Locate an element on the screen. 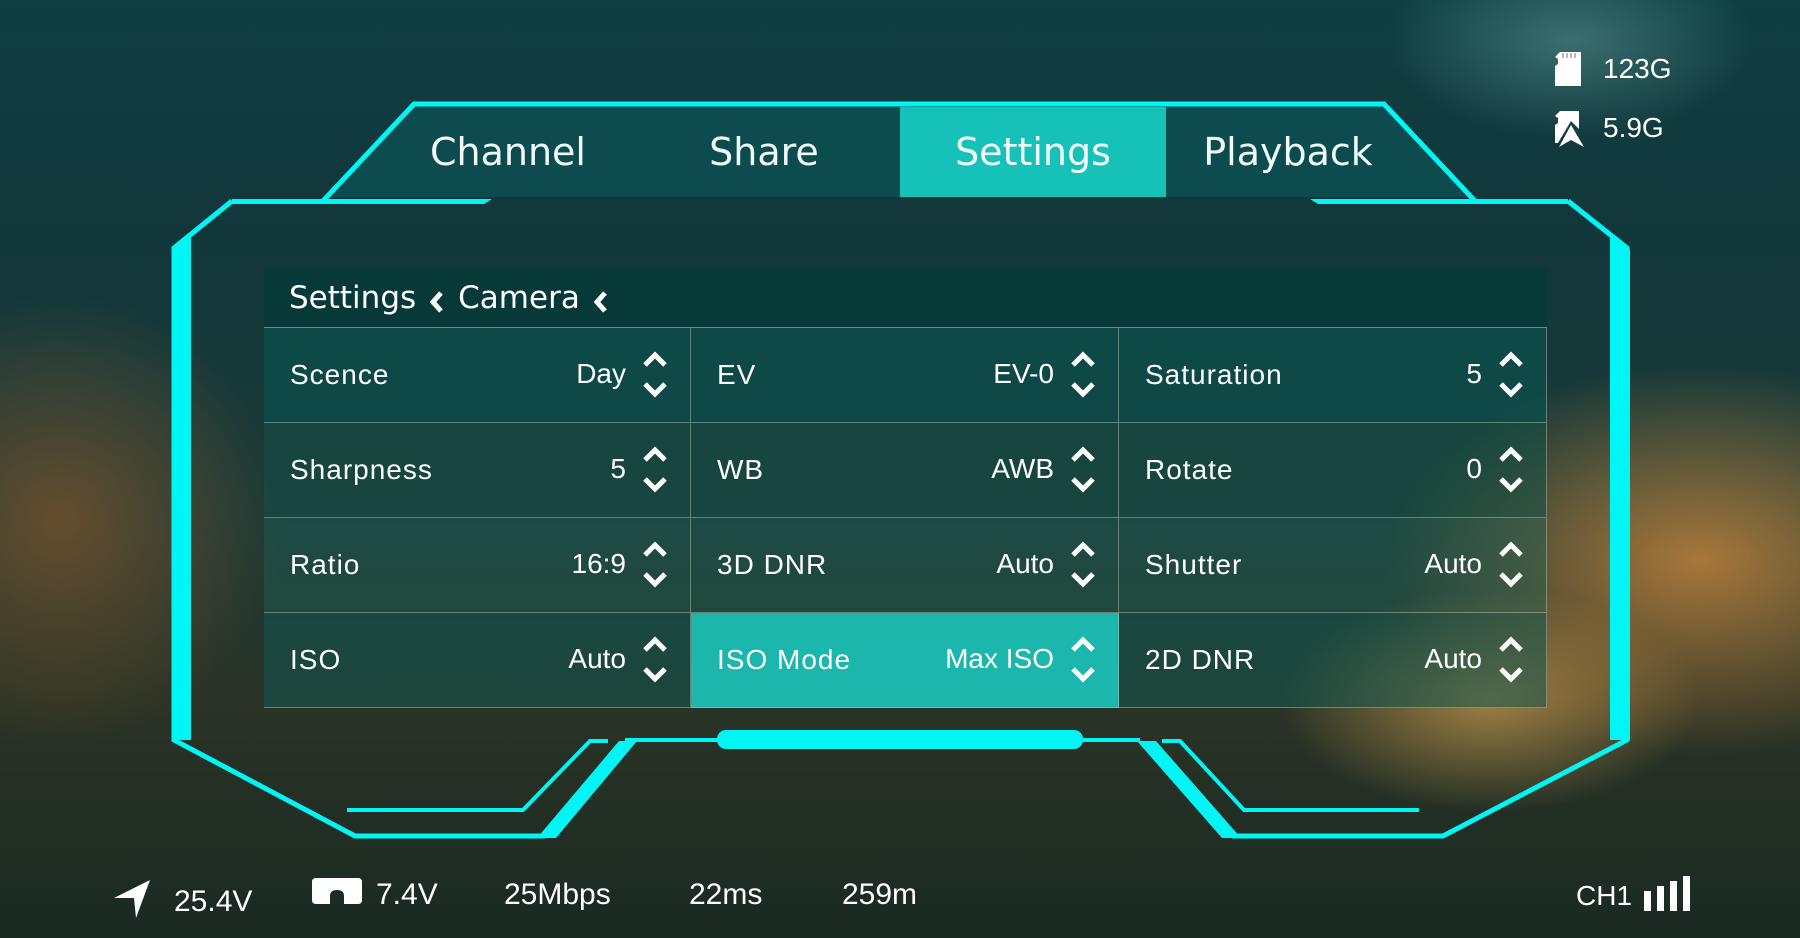  setting-3d-dnr: 3D DNR Auto is located at coordinates (905, 565).